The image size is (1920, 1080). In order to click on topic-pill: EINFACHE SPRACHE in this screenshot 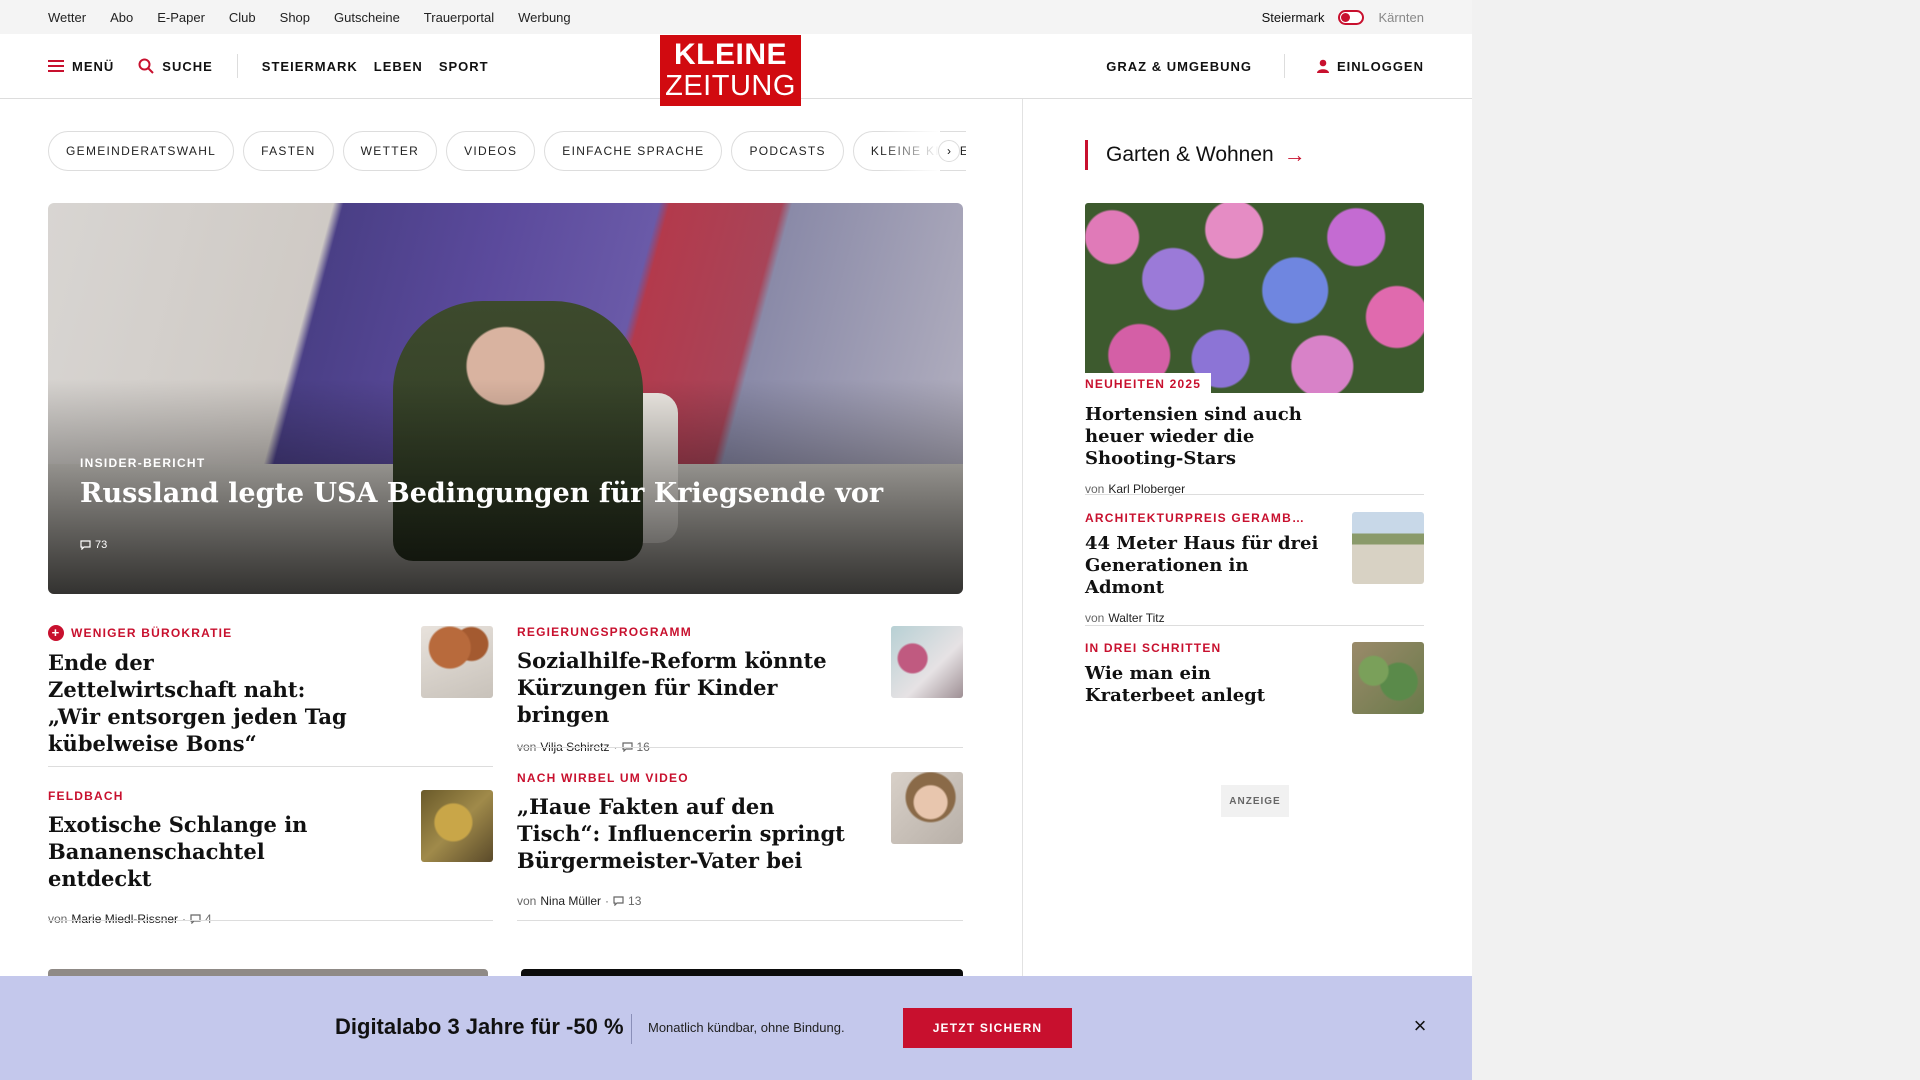, I will do `click(633, 151)`.